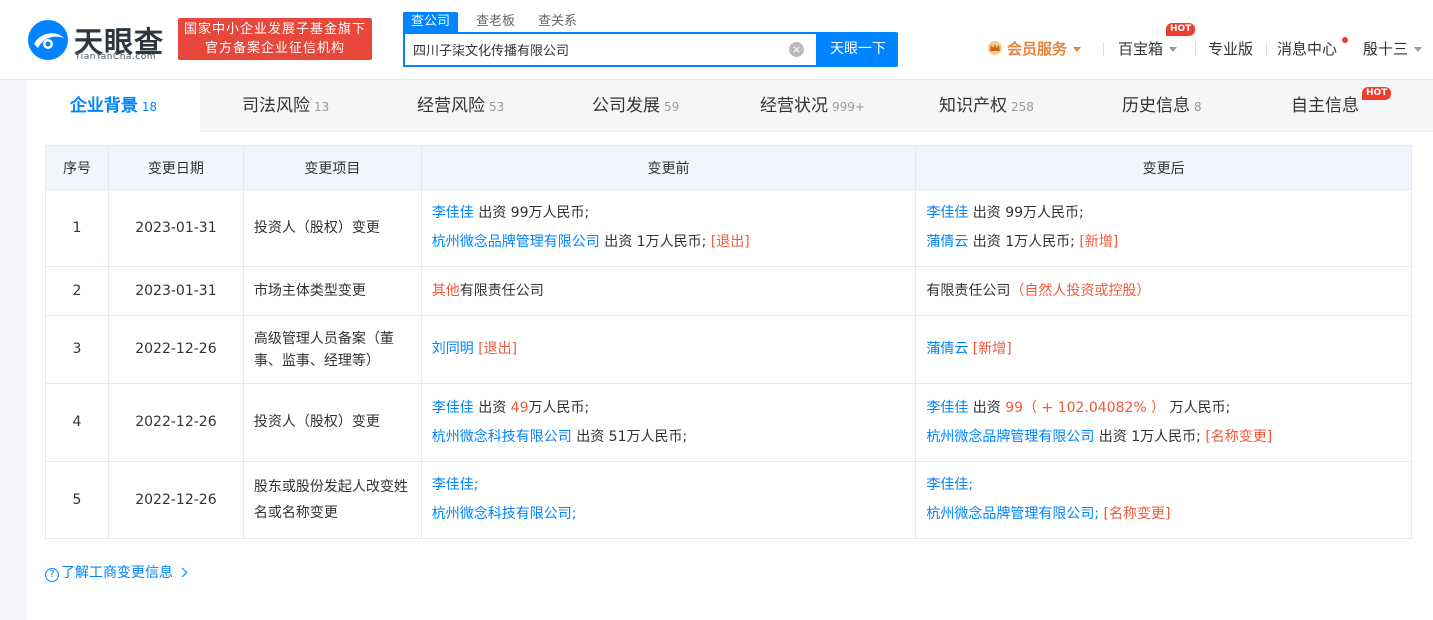  Describe the element at coordinates (1012, 514) in the screenshot. I see `company-link: 杭州微念品牌管理有限公司;` at that location.